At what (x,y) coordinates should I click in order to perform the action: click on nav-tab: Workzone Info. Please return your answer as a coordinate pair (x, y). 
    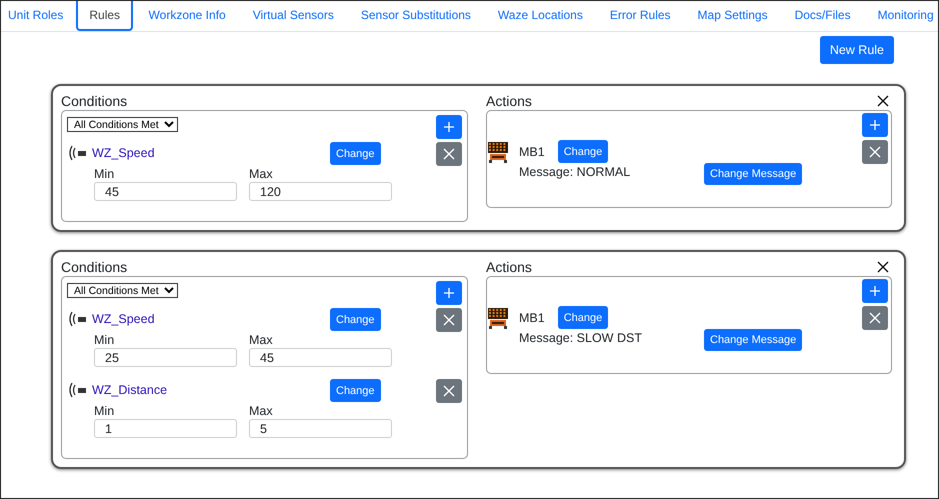
    Looking at the image, I should click on (187, 16).